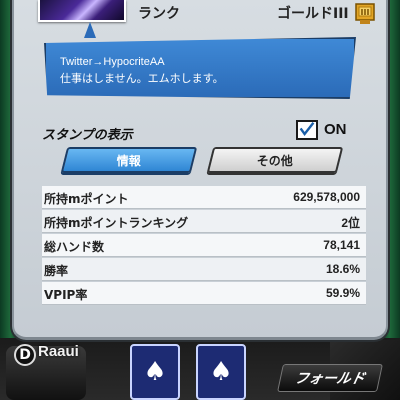 The width and height of the screenshot is (400, 400). What do you see at coordinates (159, 14) in the screenshot?
I see `rank-label: ランク` at bounding box center [159, 14].